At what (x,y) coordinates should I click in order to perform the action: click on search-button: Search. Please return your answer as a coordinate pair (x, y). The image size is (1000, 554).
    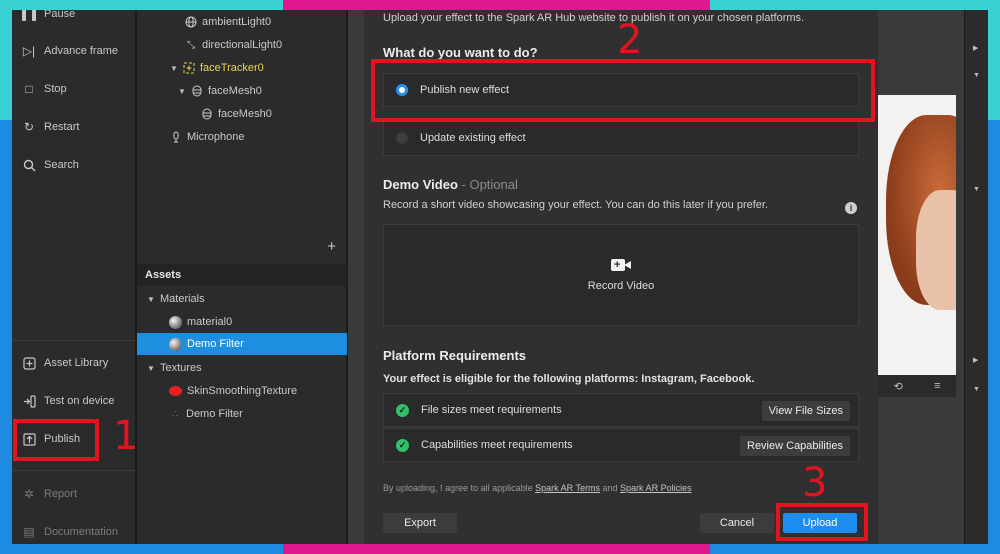
    Looking at the image, I should click on (50, 165).